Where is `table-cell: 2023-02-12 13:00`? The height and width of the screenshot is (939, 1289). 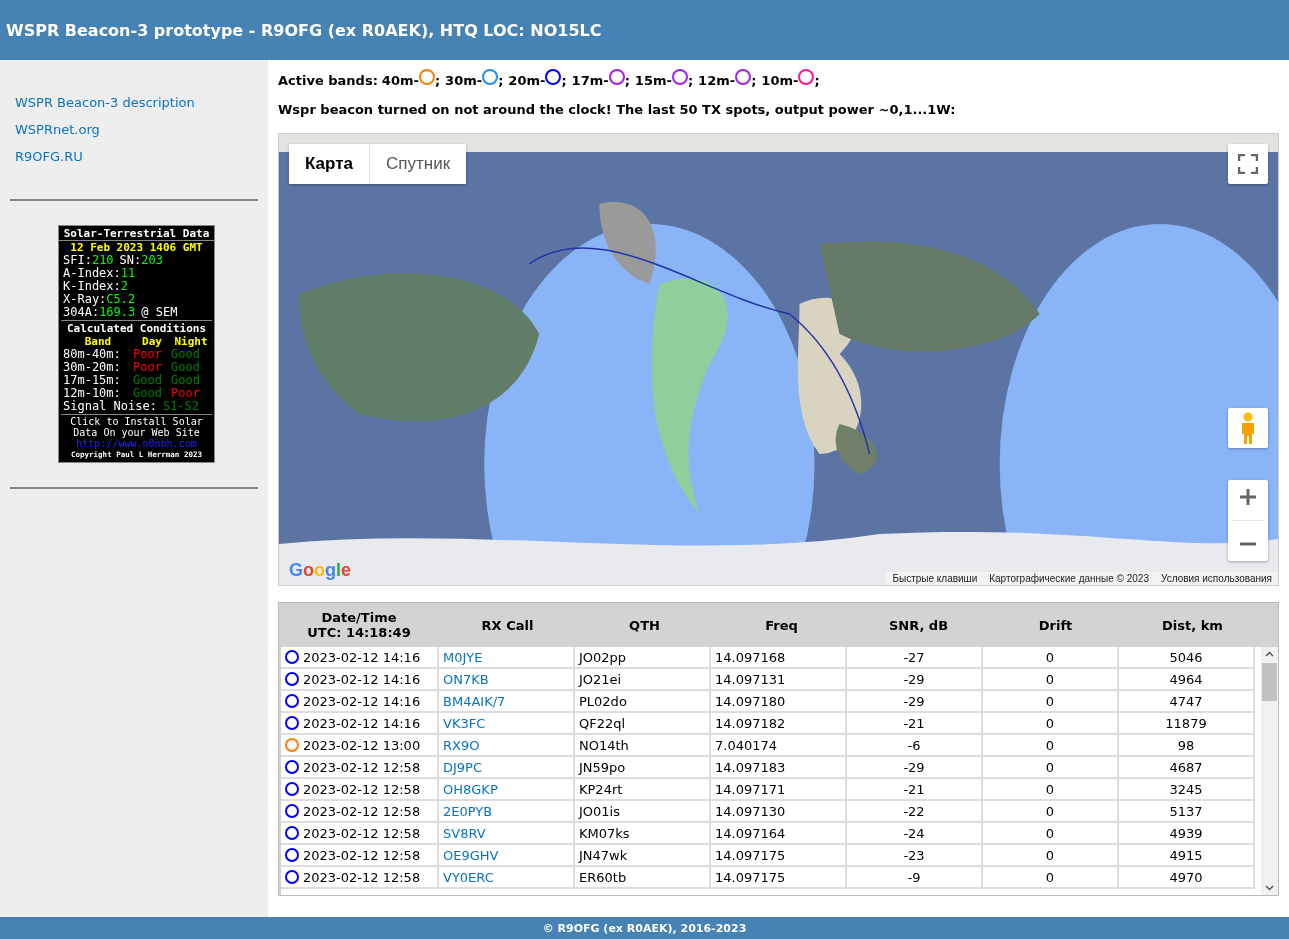
table-cell: 2023-02-12 13:00 is located at coordinates (362, 745).